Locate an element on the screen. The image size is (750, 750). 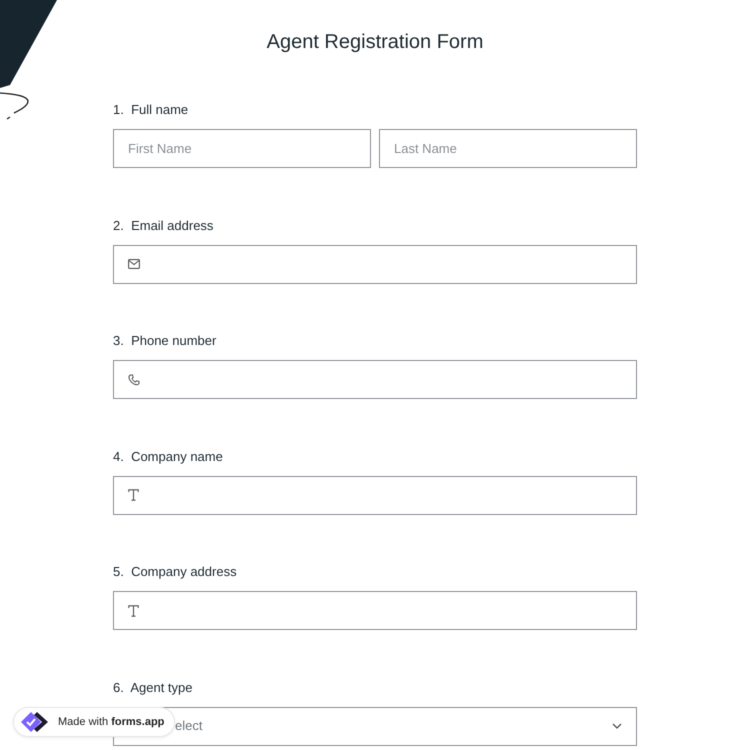
question-label: 4. Company name is located at coordinates (168, 456).